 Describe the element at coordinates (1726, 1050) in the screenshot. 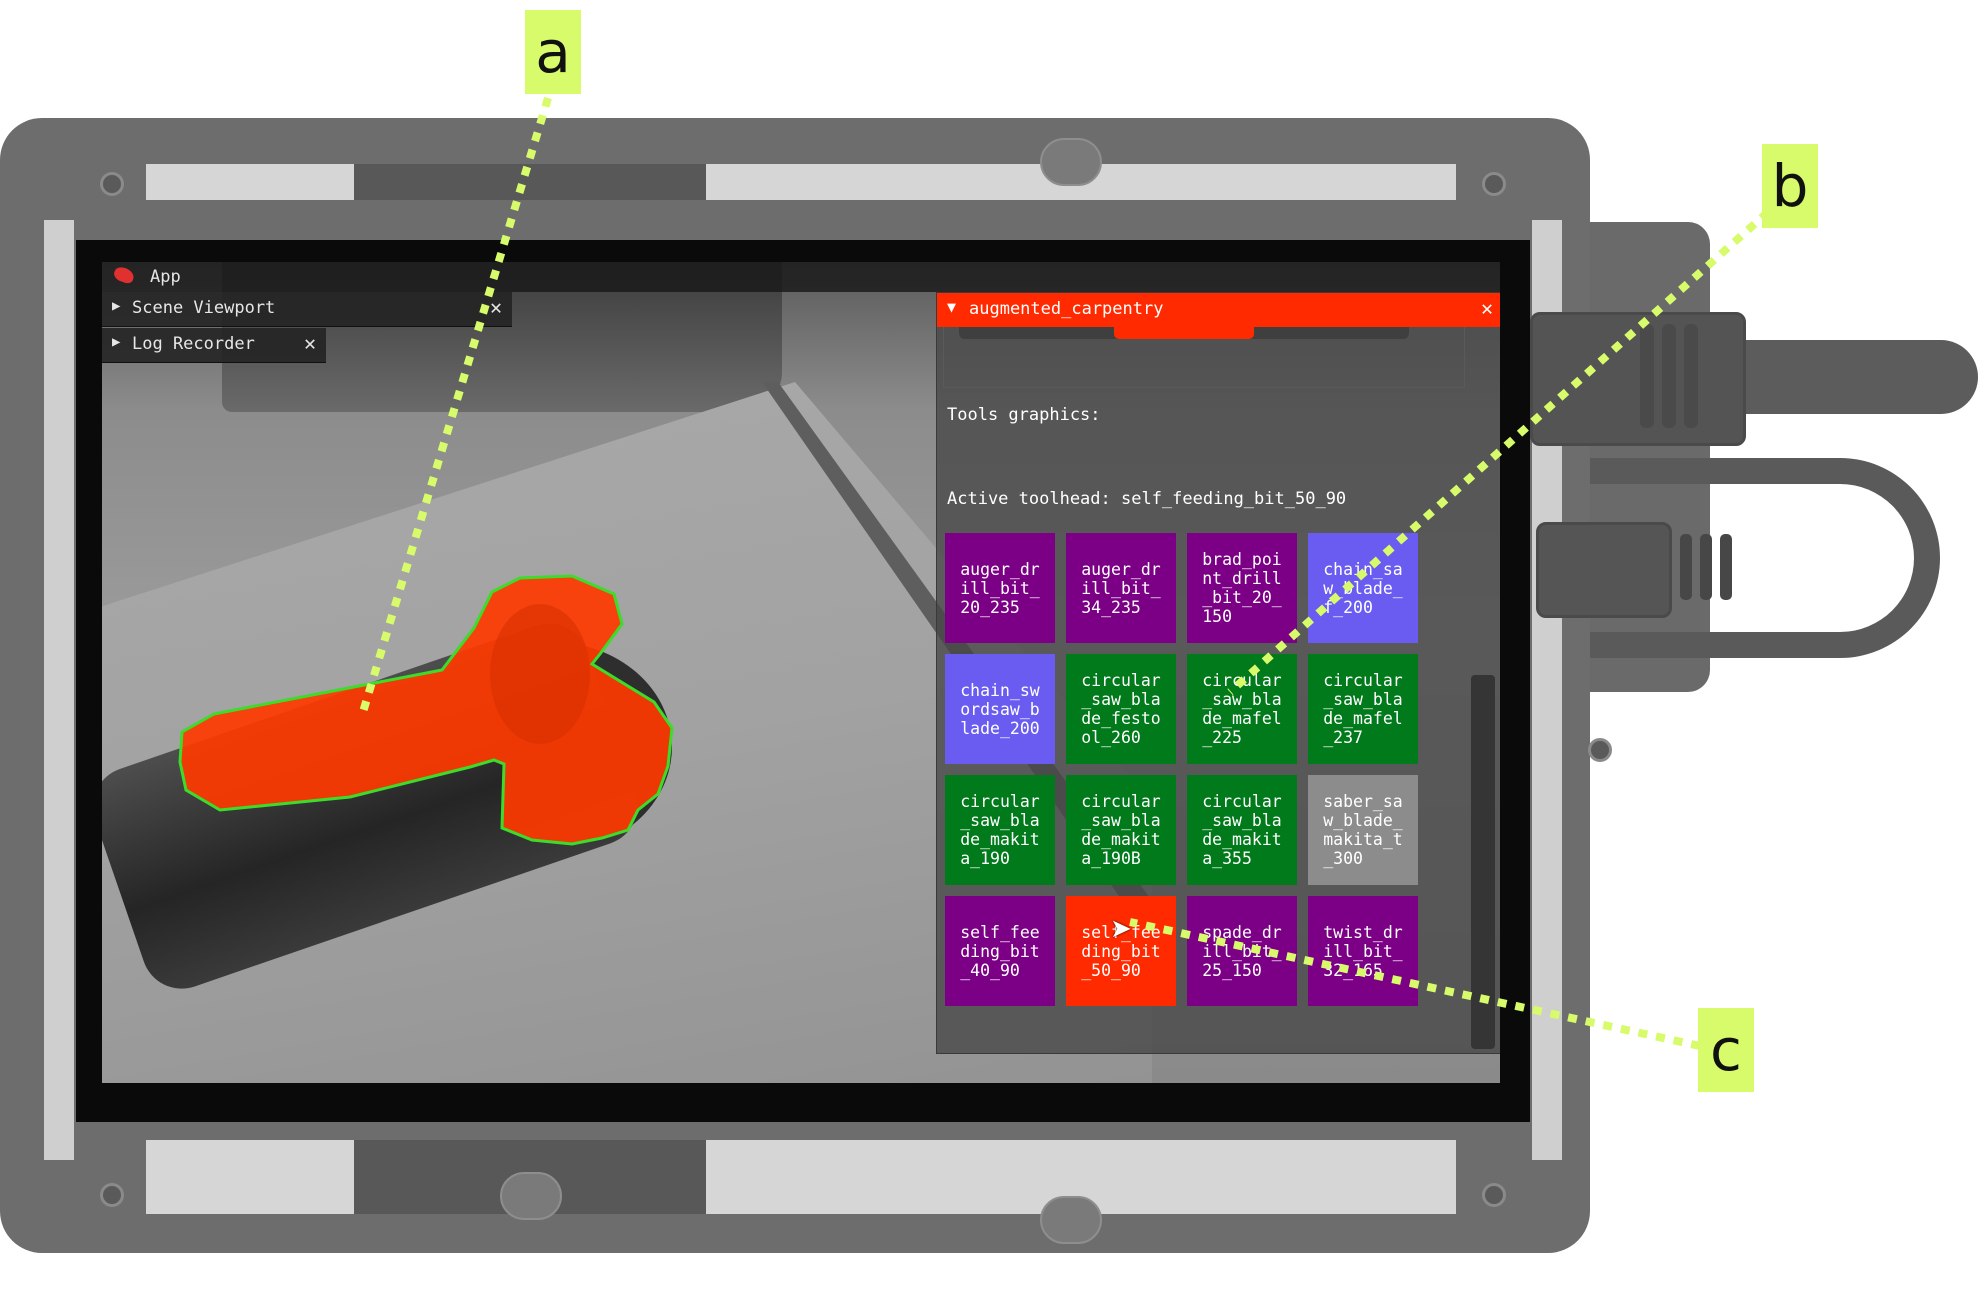

I see `annotation-label-c: c` at that location.